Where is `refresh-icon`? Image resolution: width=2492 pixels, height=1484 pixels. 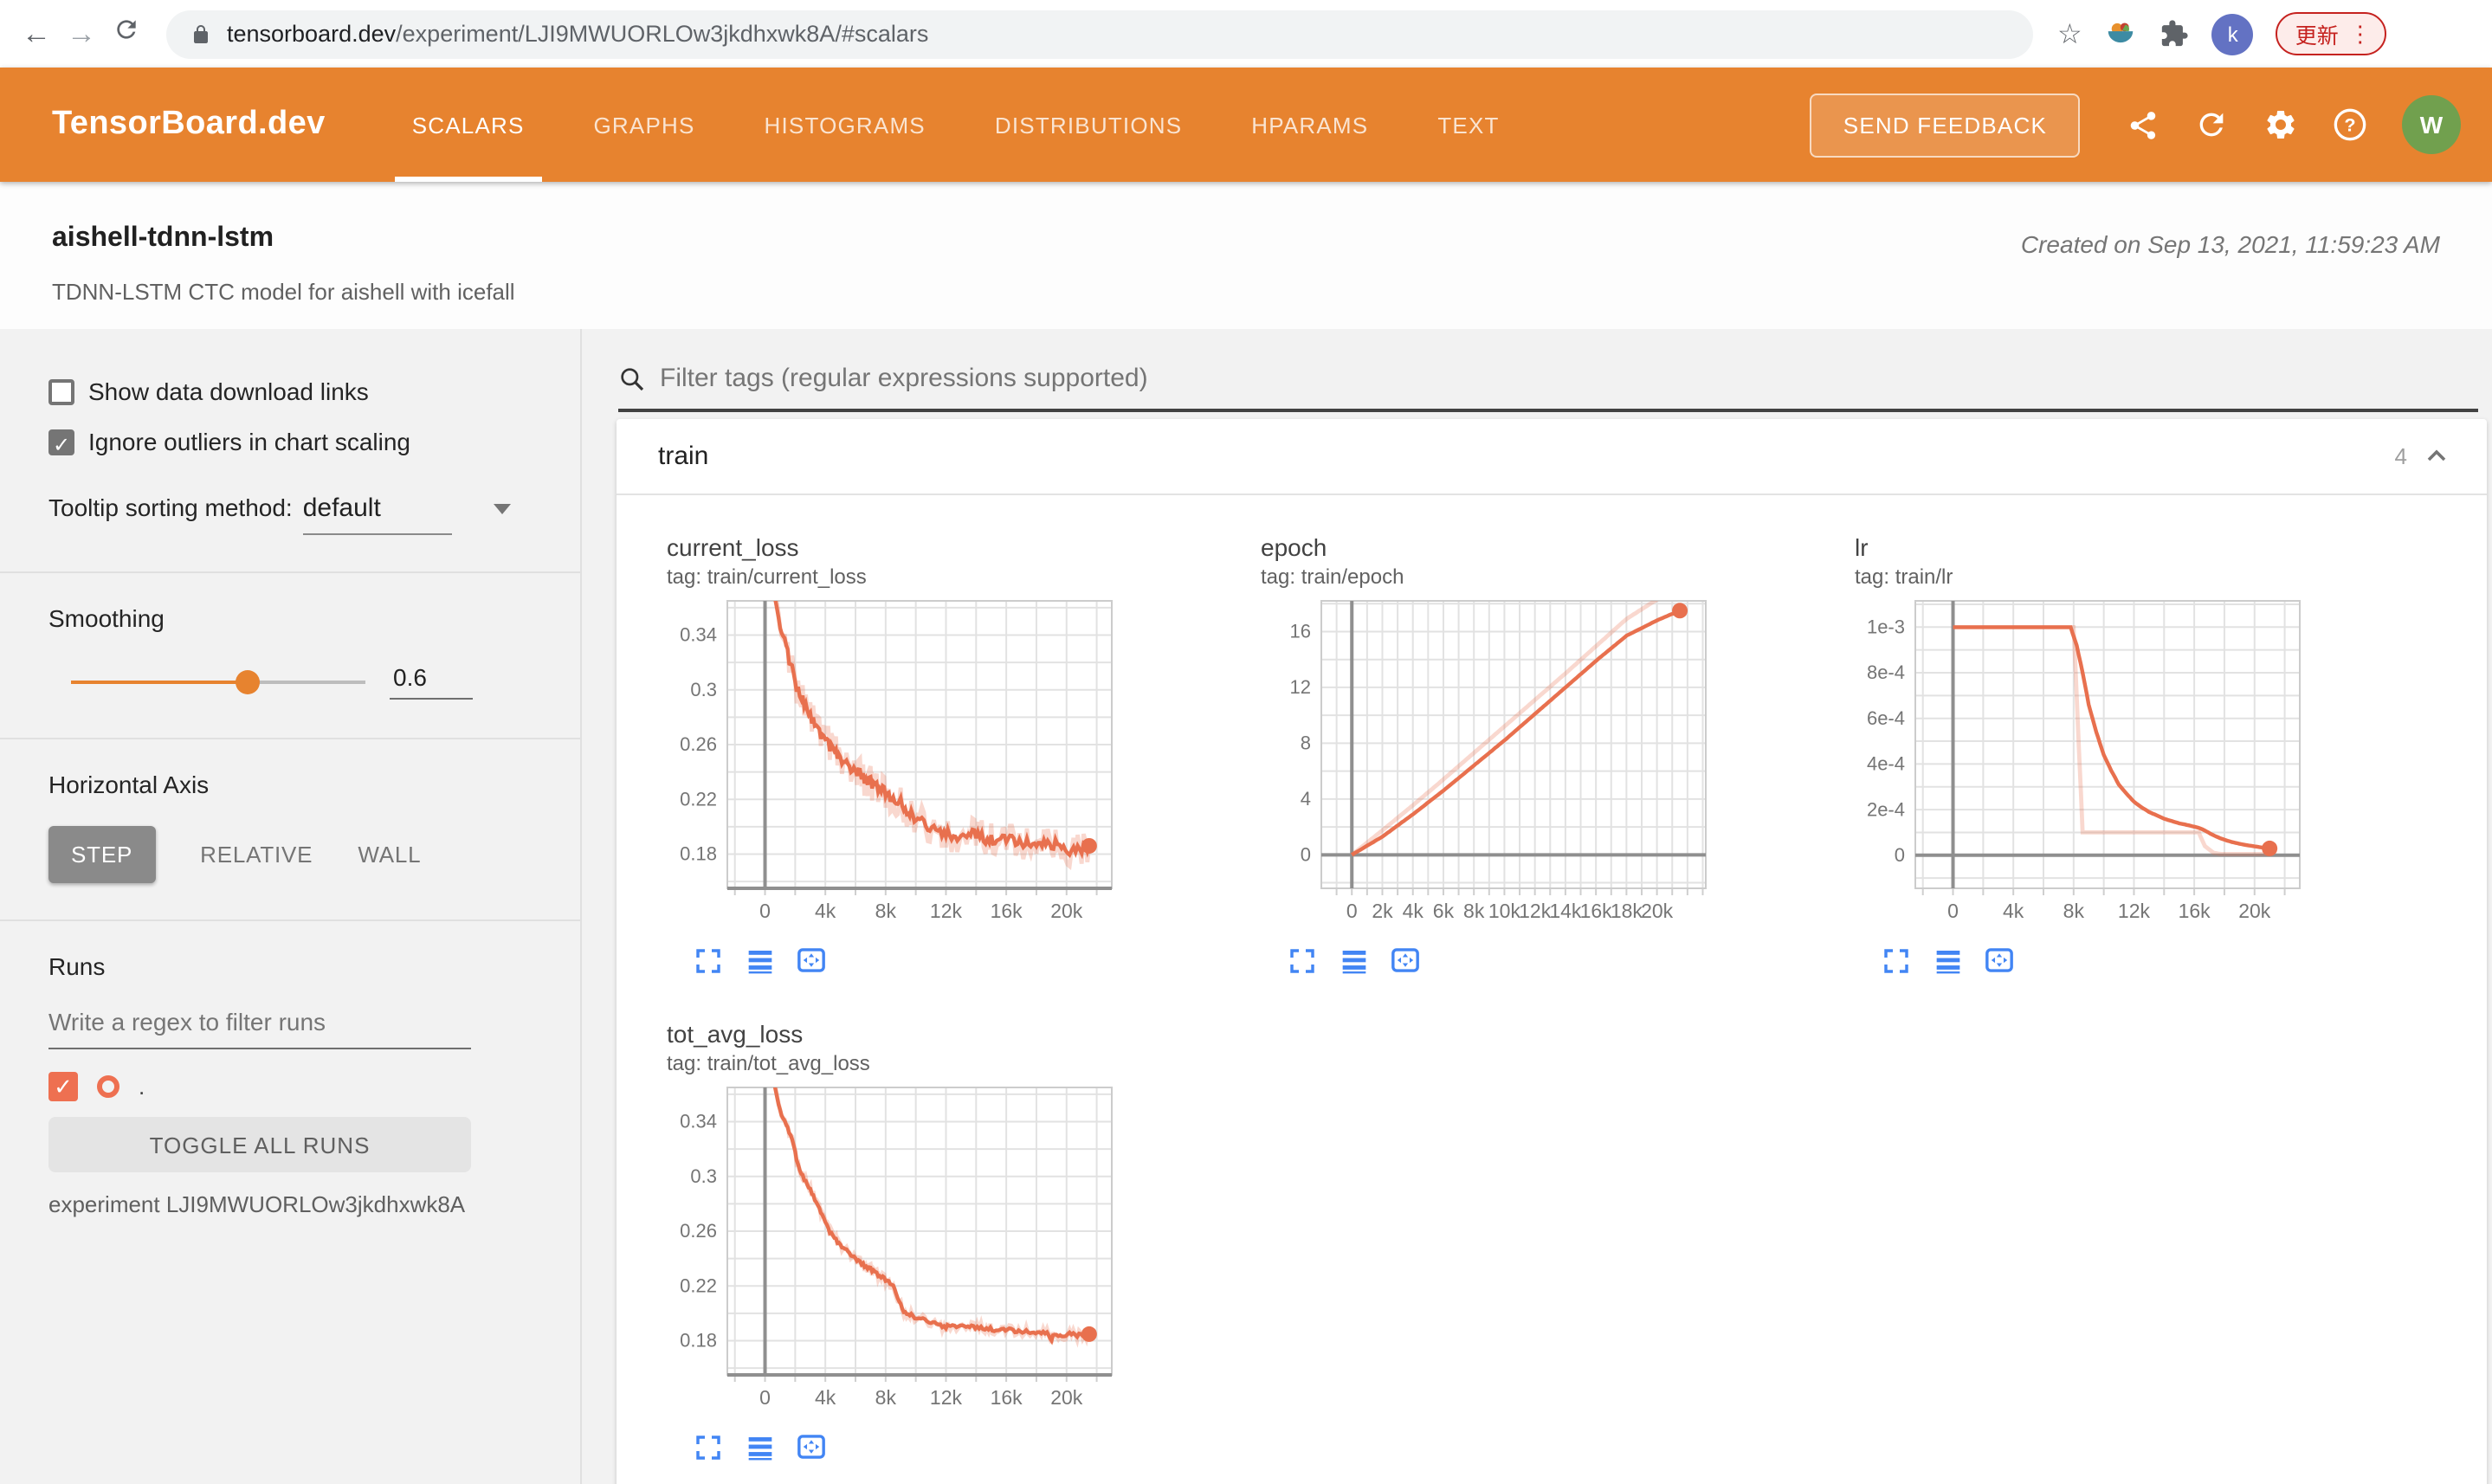 refresh-icon is located at coordinates (2211, 125).